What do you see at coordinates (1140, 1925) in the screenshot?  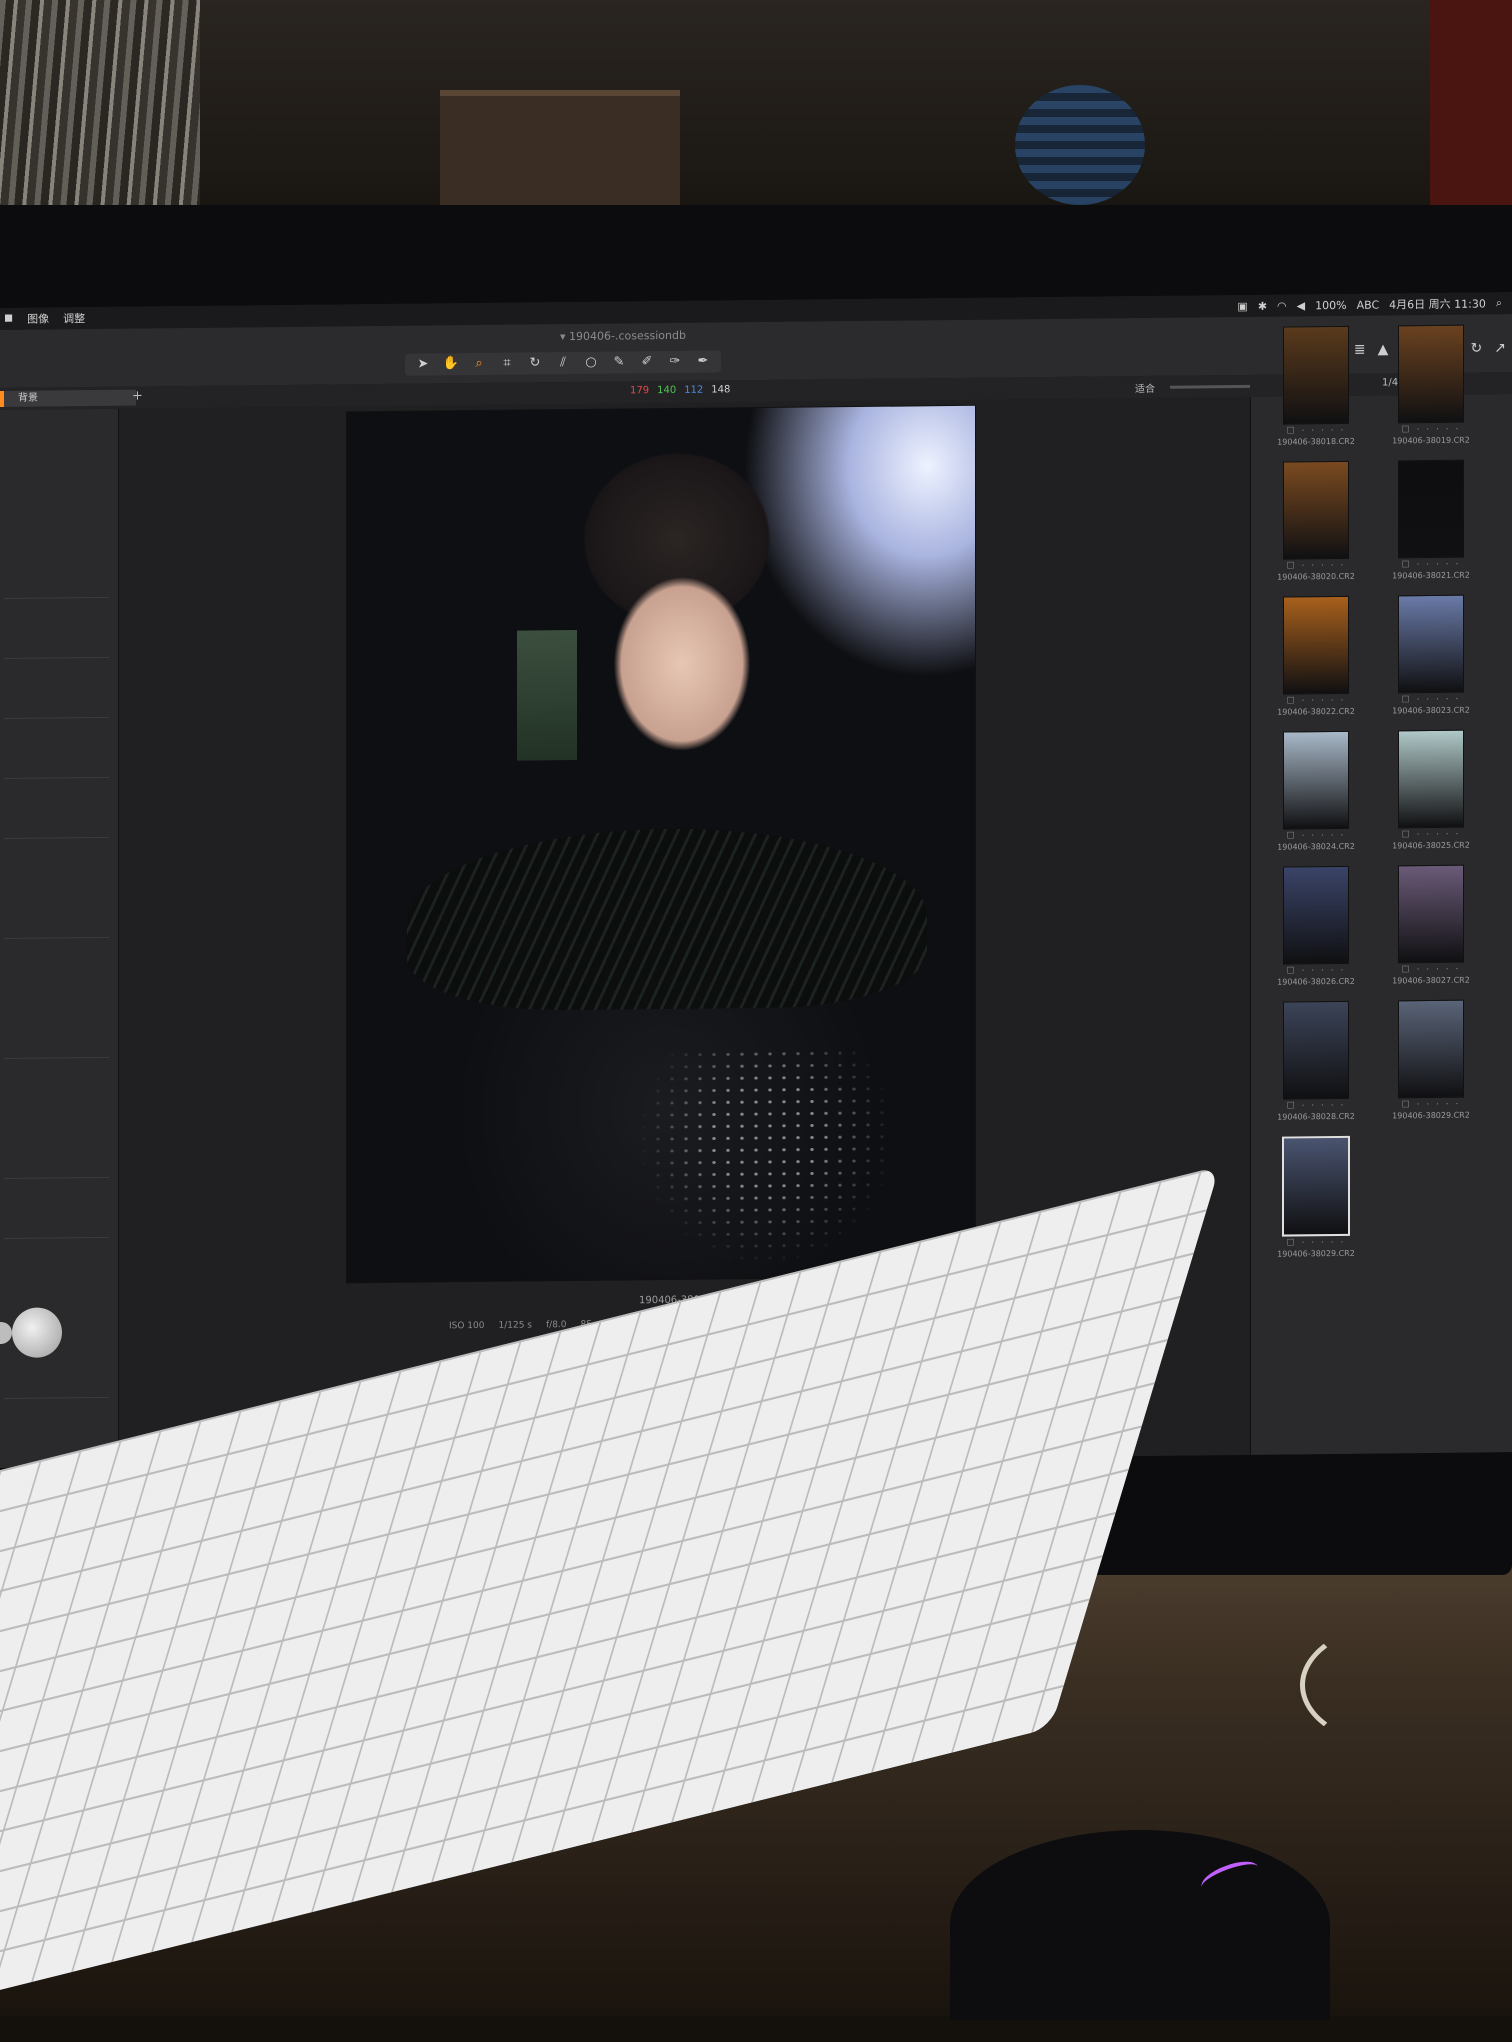 I see `mouse` at bounding box center [1140, 1925].